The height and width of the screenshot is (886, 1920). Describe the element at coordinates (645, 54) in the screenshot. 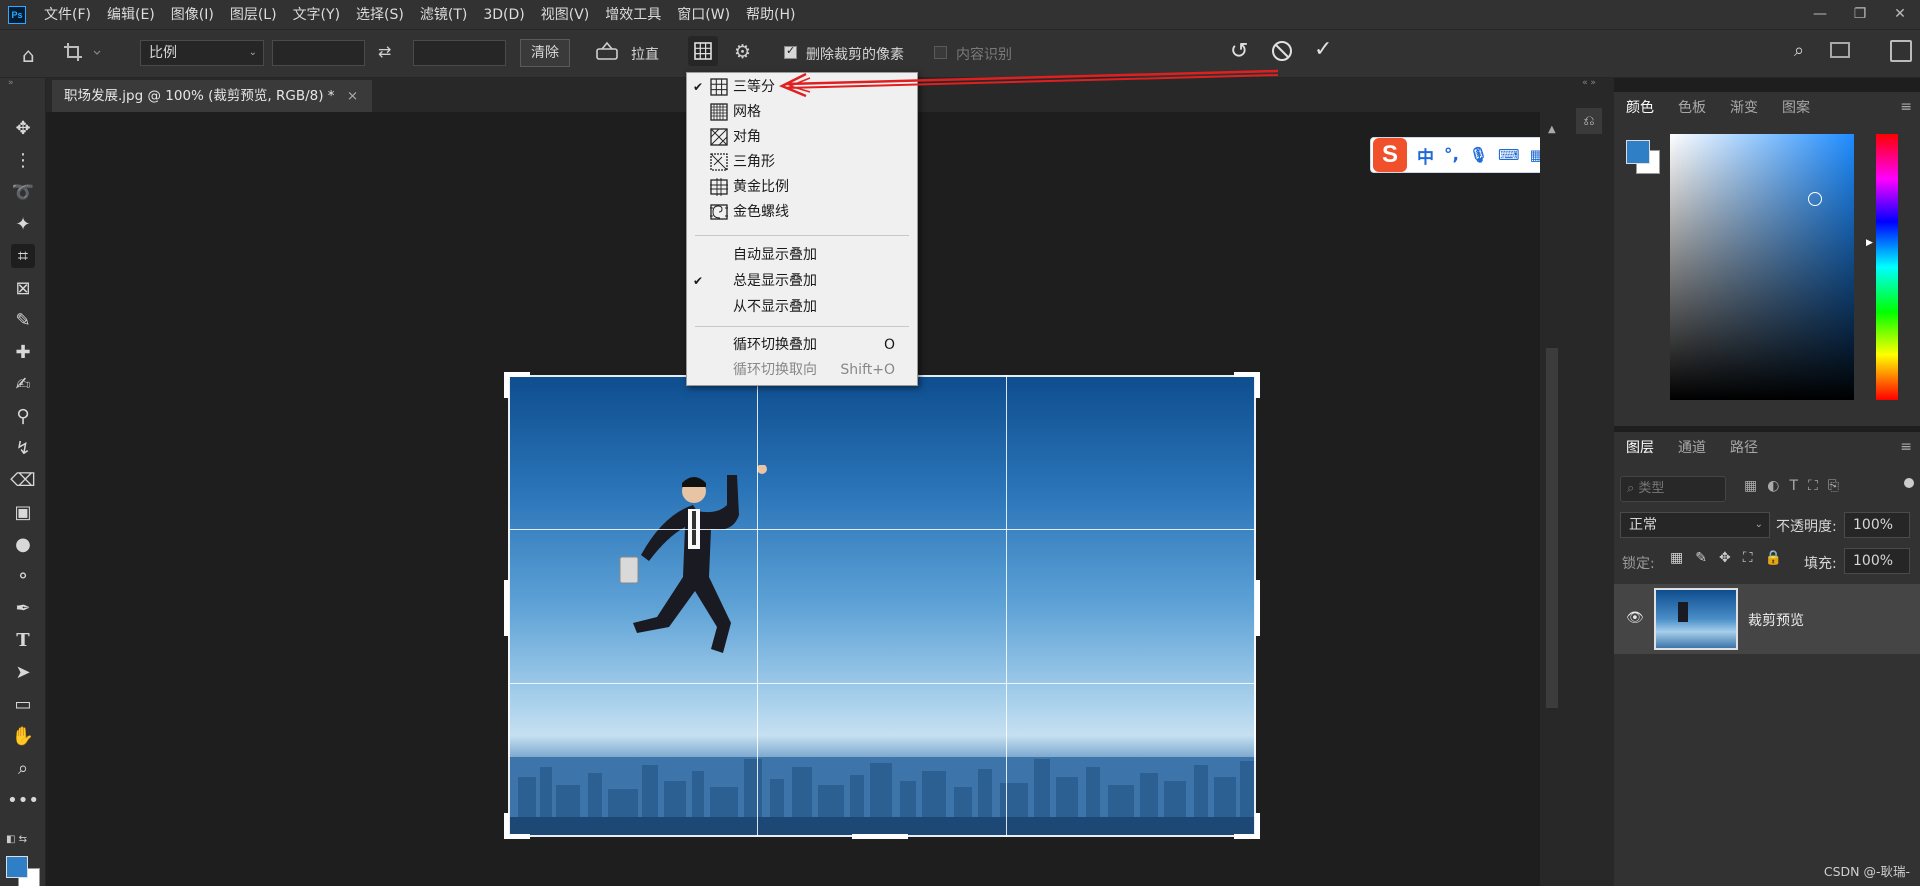

I see `straighten-label: 拉直` at that location.